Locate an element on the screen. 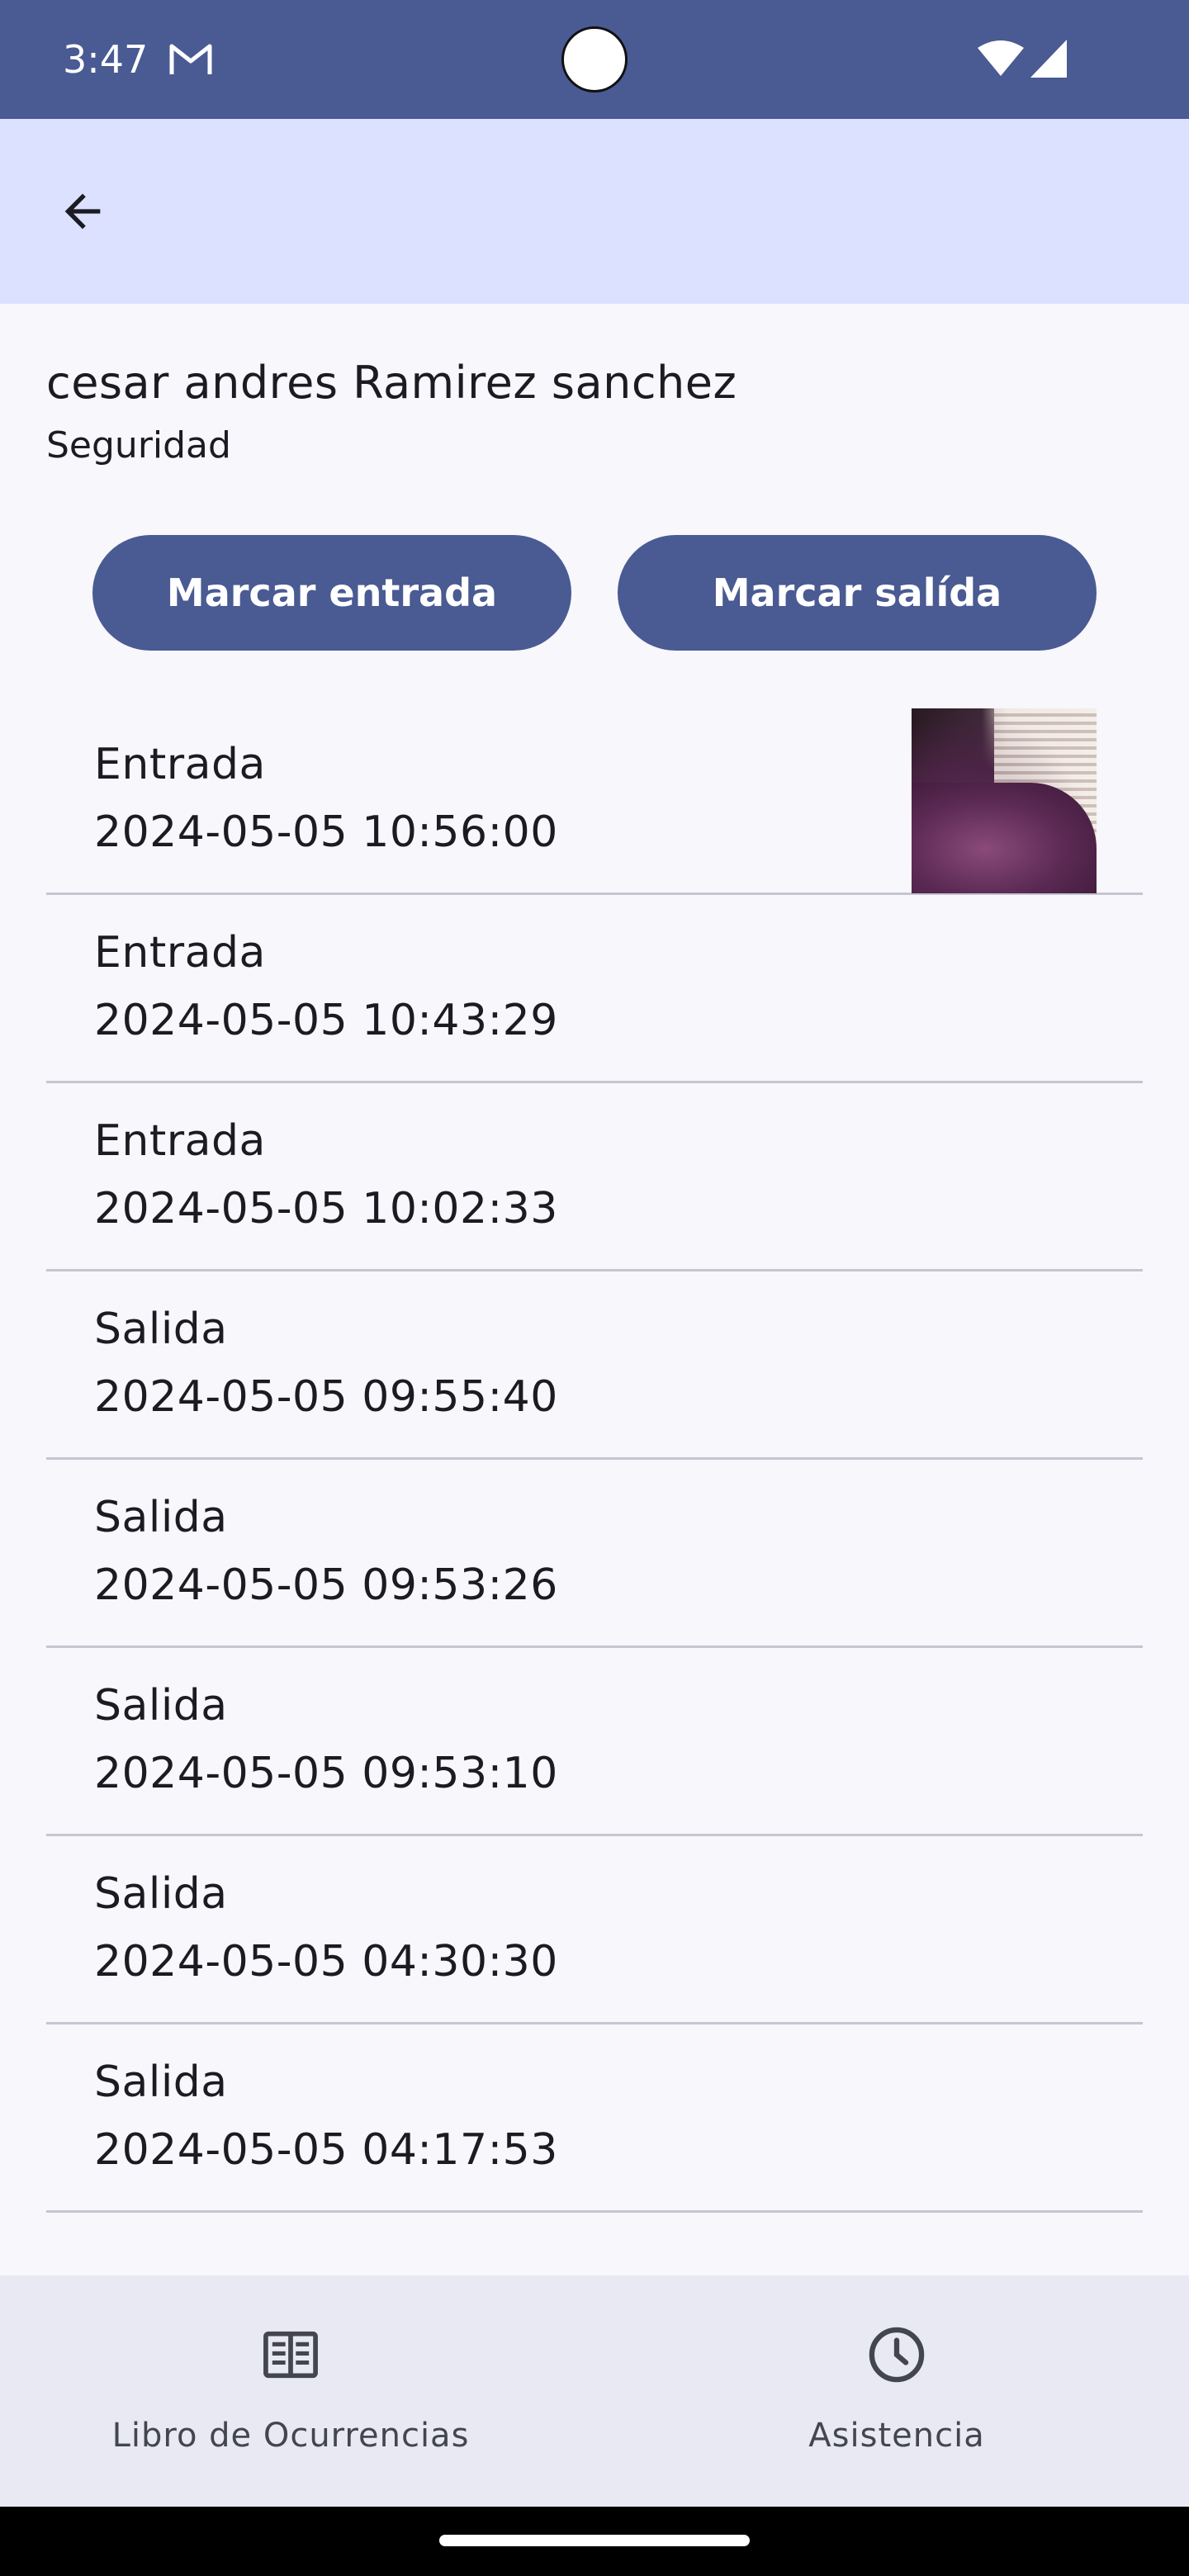 This screenshot has width=1189, height=2576. attendance-row: Entrada 2024-05-05 10:56:00 is located at coordinates (594, 801).